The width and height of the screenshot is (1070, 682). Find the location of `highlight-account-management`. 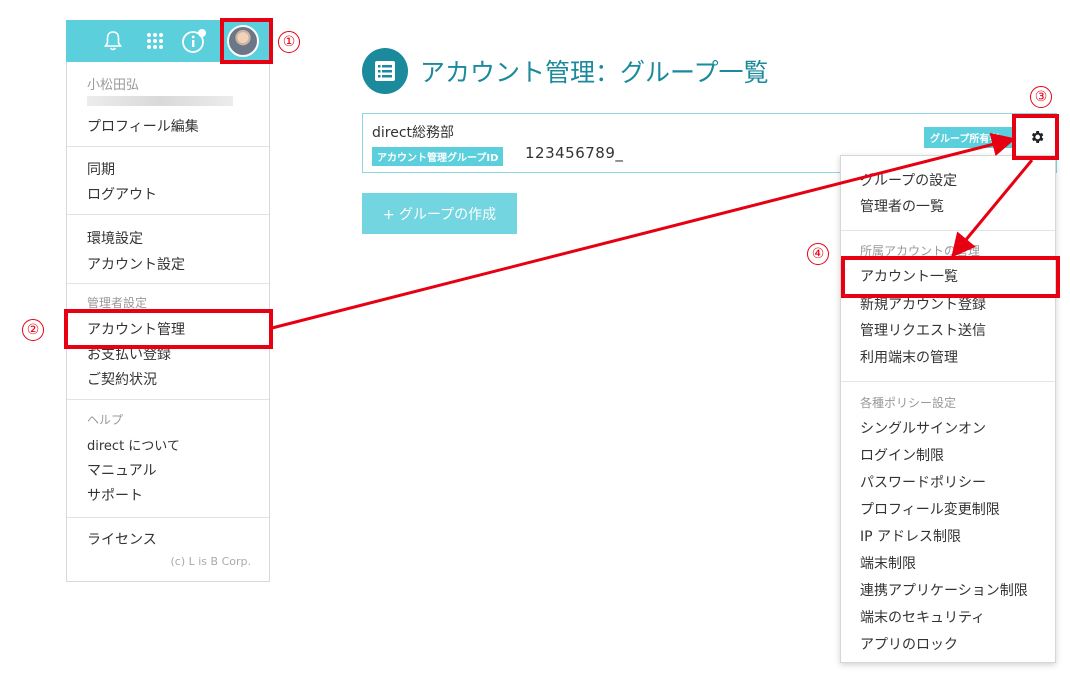

highlight-account-management is located at coordinates (168, 329).